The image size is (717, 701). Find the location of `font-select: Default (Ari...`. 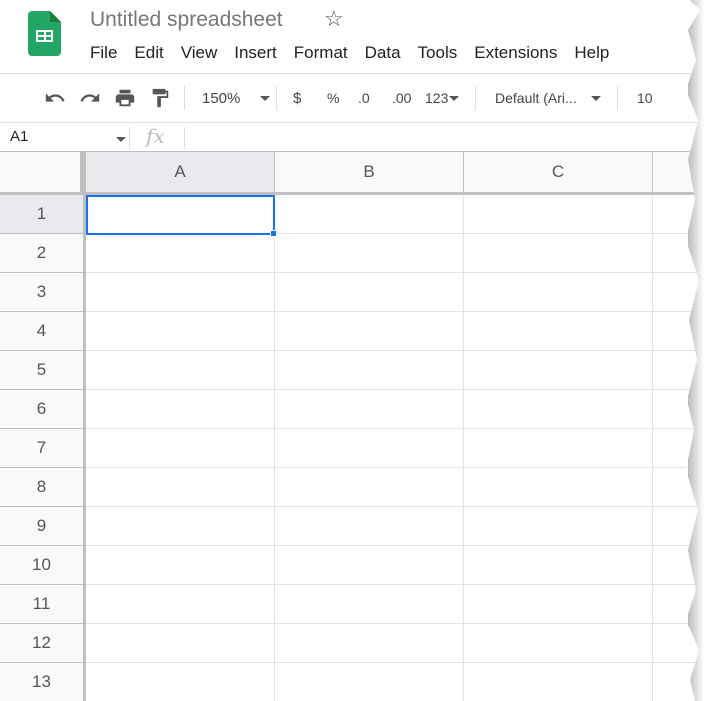

font-select: Default (Ari... is located at coordinates (548, 98).